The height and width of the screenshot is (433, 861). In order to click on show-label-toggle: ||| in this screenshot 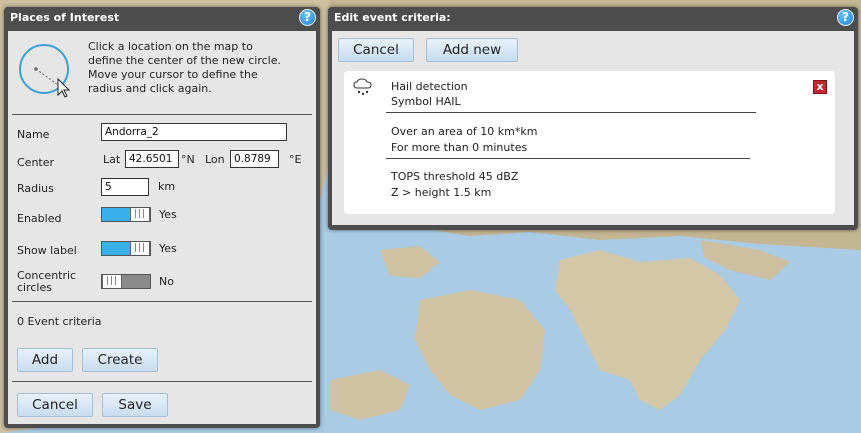, I will do `click(126, 248)`.